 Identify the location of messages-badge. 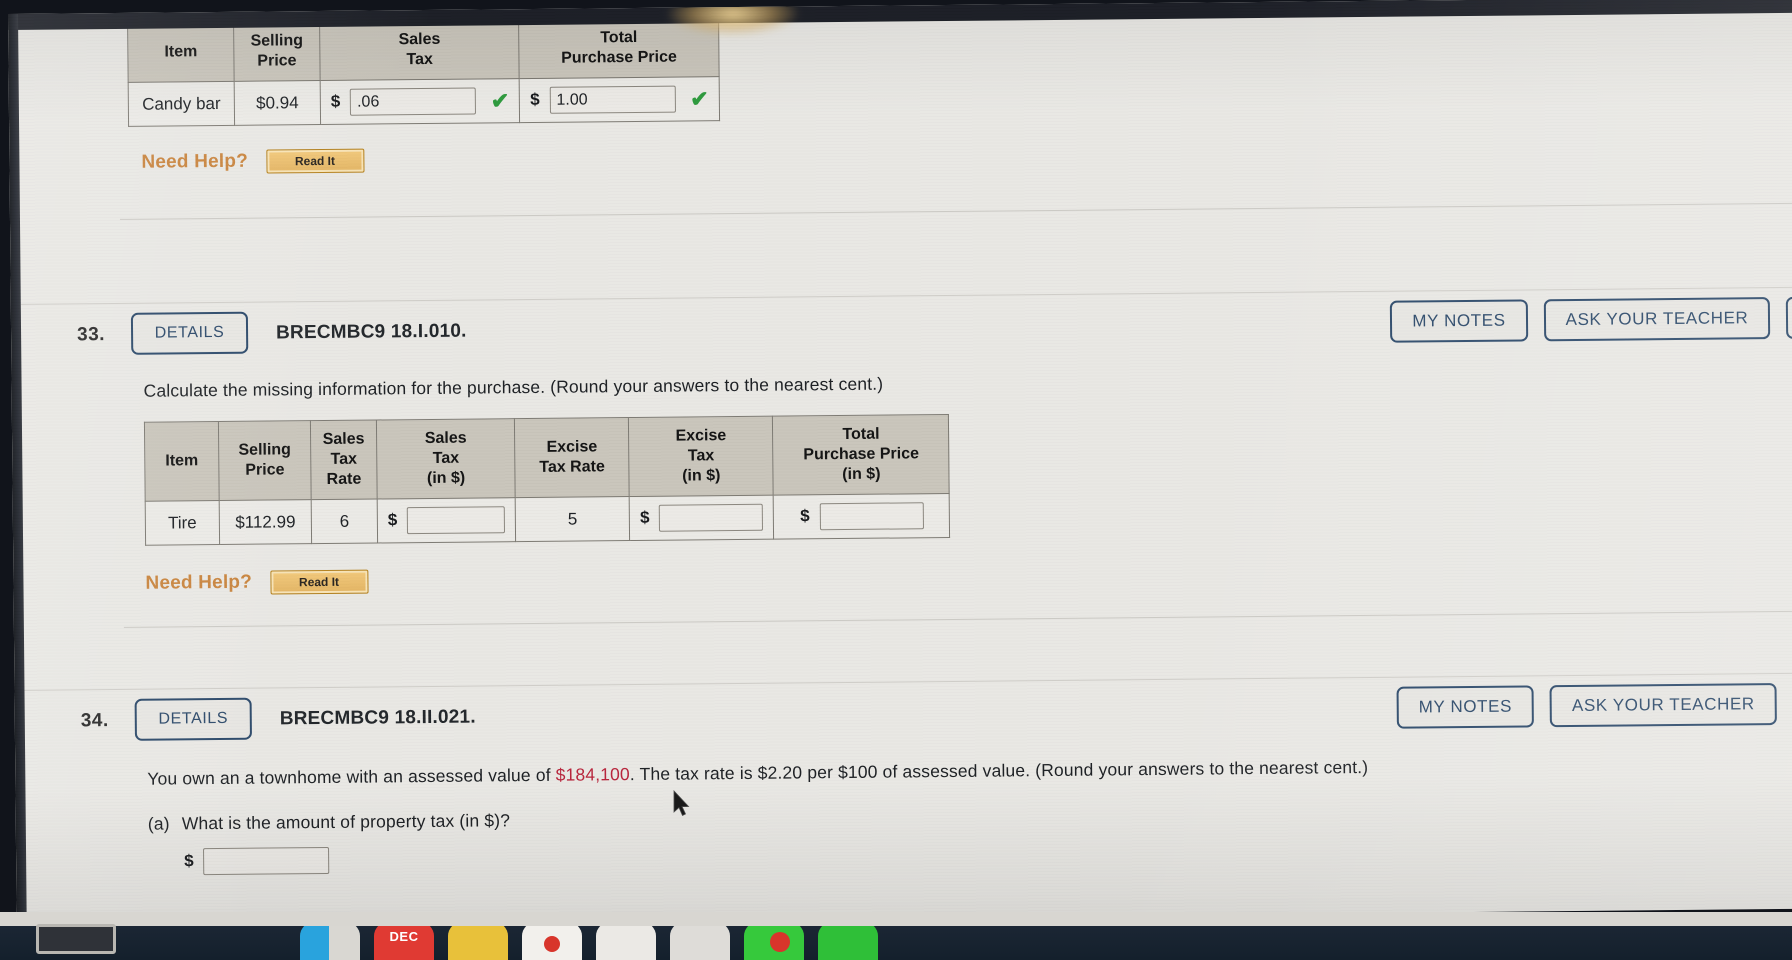
(780, 942).